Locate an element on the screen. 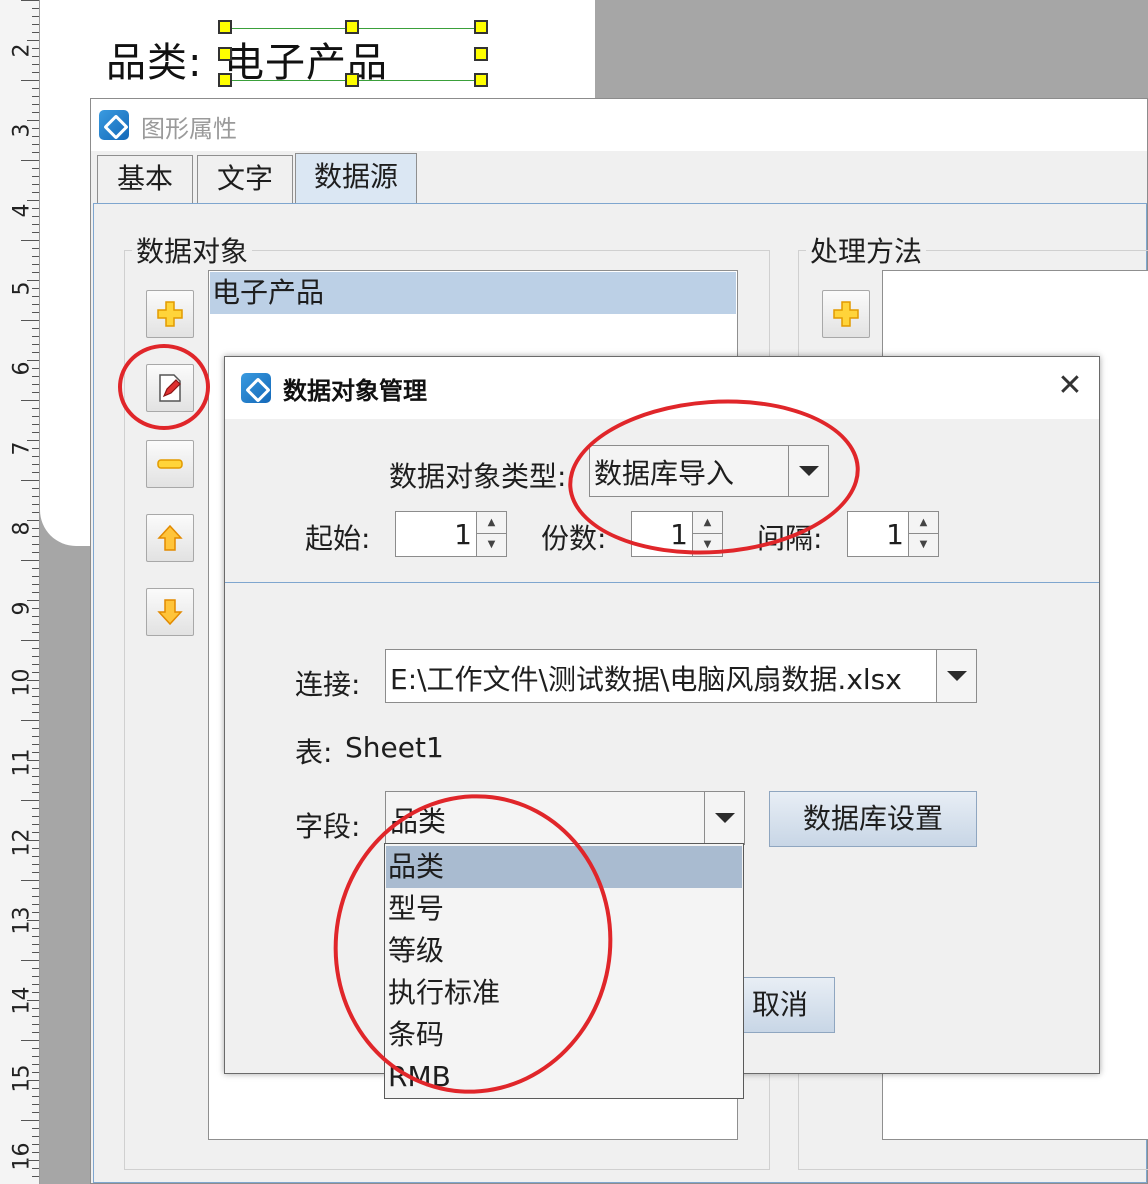  ruler-number: 11 is located at coordinates (22, 762).